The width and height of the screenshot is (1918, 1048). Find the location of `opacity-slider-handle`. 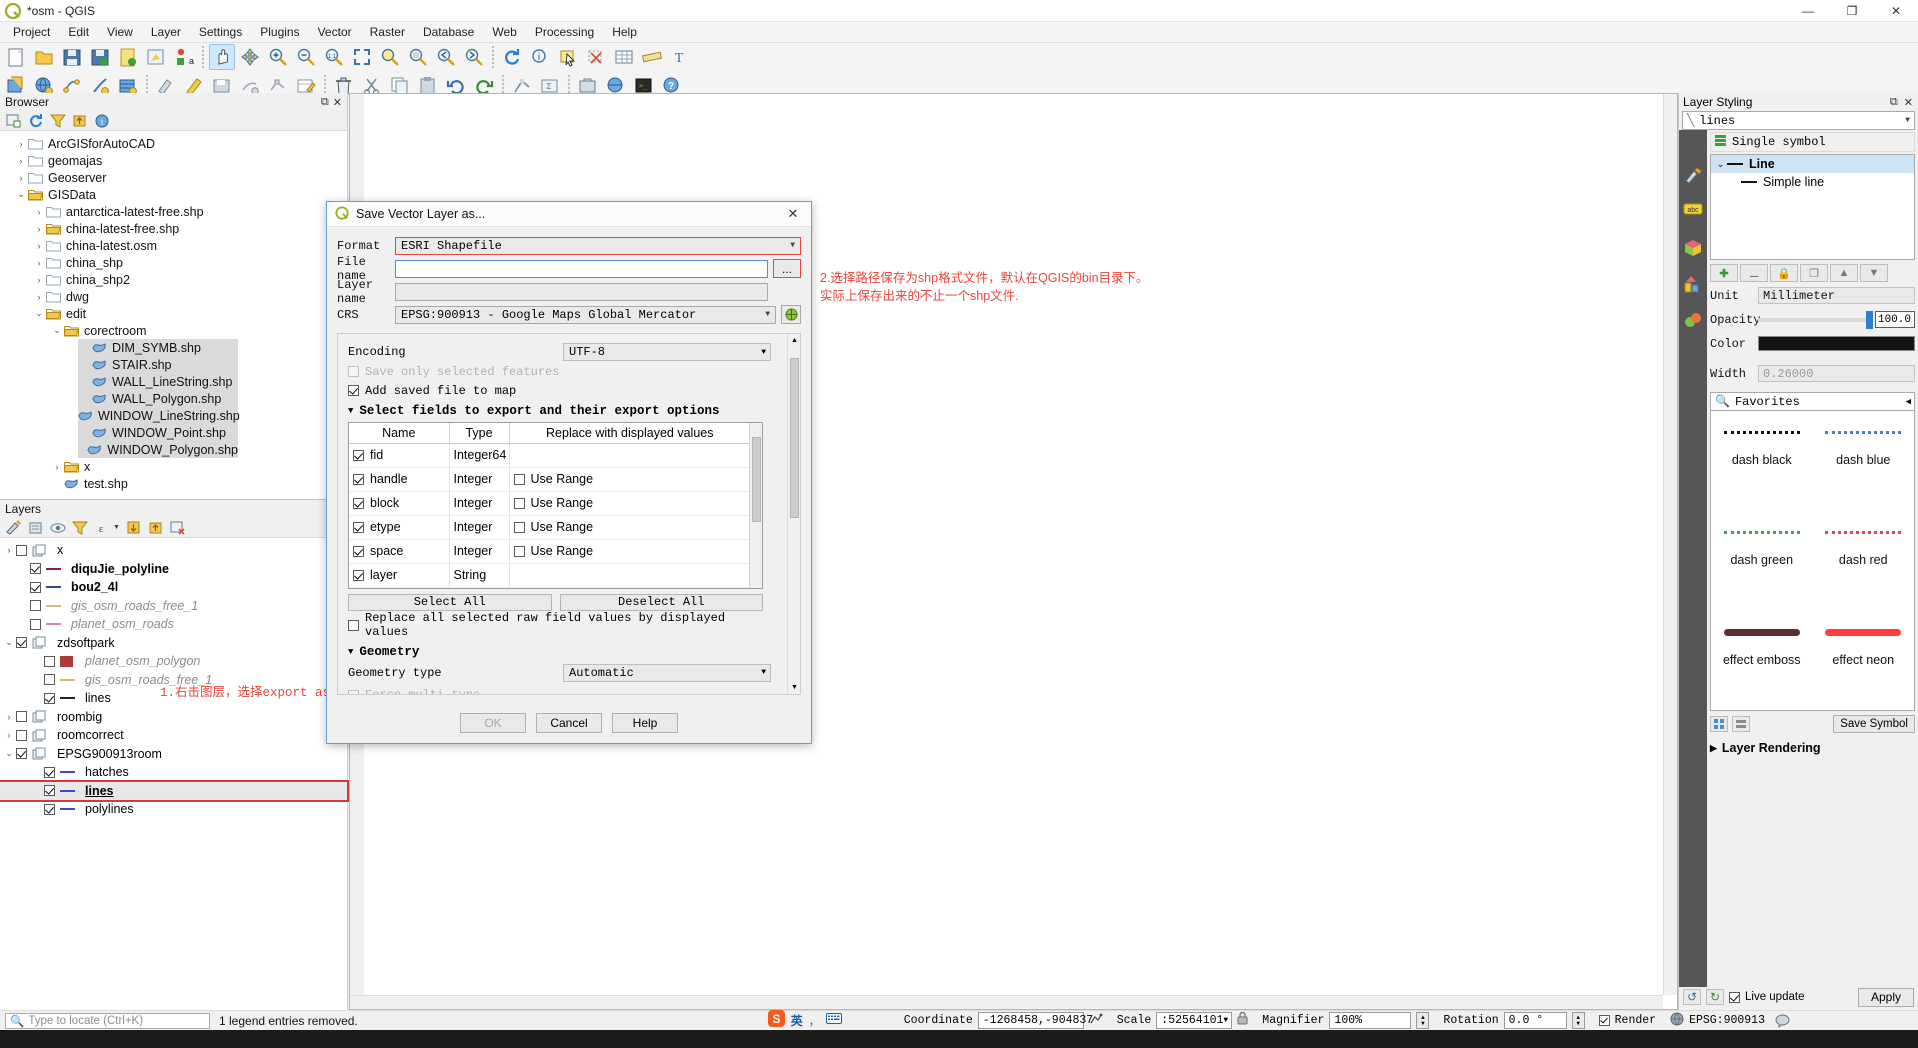

opacity-slider-handle is located at coordinates (1869, 319).